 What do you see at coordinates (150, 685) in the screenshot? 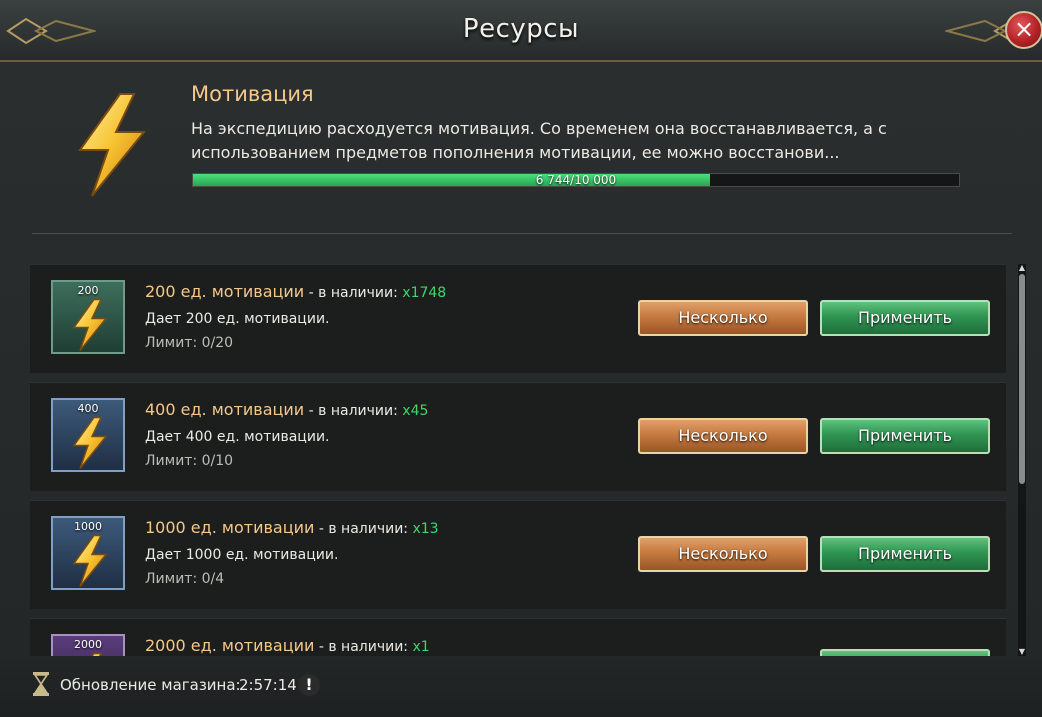
I see `shop-refresh-label: Обновление магазина:` at bounding box center [150, 685].